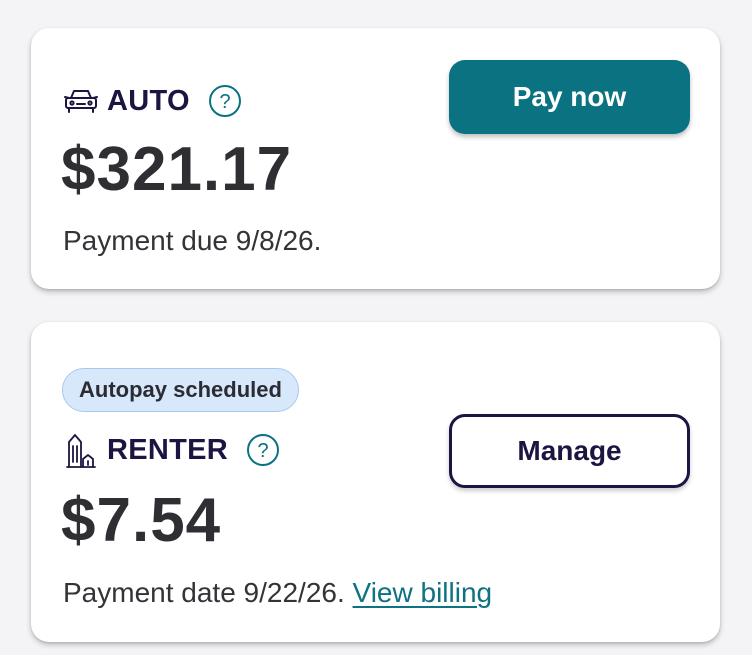 The image size is (752, 655). Describe the element at coordinates (569, 97) in the screenshot. I see `pay-now-button: Pay now` at that location.